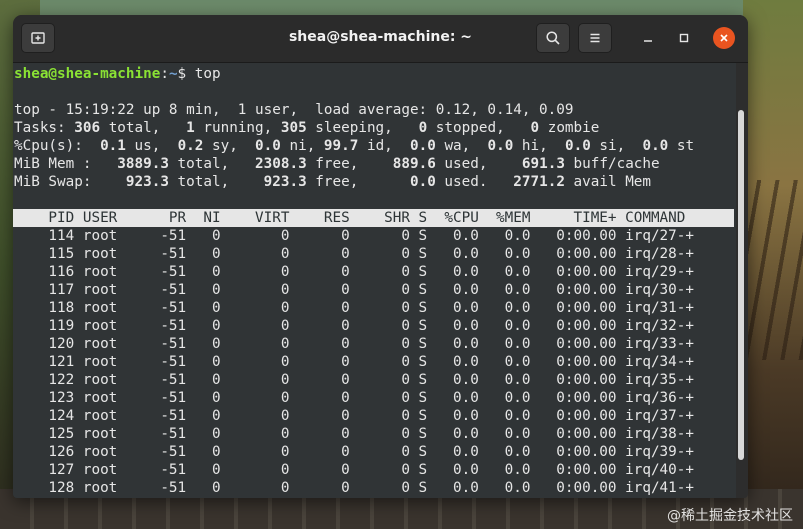 The image size is (803, 529). What do you see at coordinates (173, 74) in the screenshot?
I see `prompt-path: ~` at bounding box center [173, 74].